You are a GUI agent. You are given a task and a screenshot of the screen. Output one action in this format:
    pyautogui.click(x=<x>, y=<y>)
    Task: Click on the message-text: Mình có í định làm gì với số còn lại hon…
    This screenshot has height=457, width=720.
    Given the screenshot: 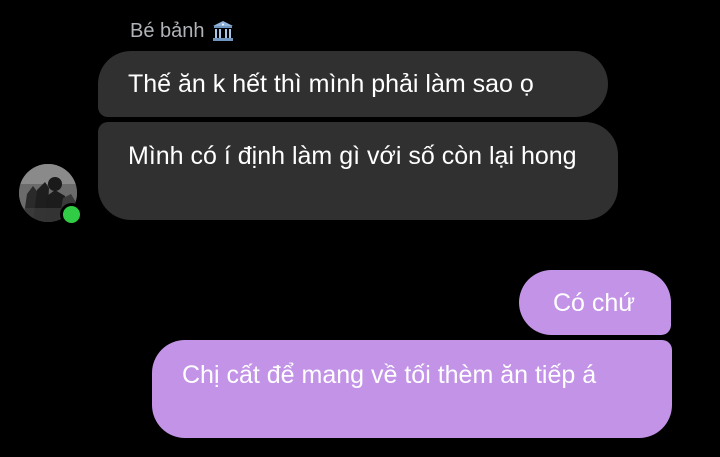 What is the action you would take?
    pyautogui.click(x=352, y=156)
    